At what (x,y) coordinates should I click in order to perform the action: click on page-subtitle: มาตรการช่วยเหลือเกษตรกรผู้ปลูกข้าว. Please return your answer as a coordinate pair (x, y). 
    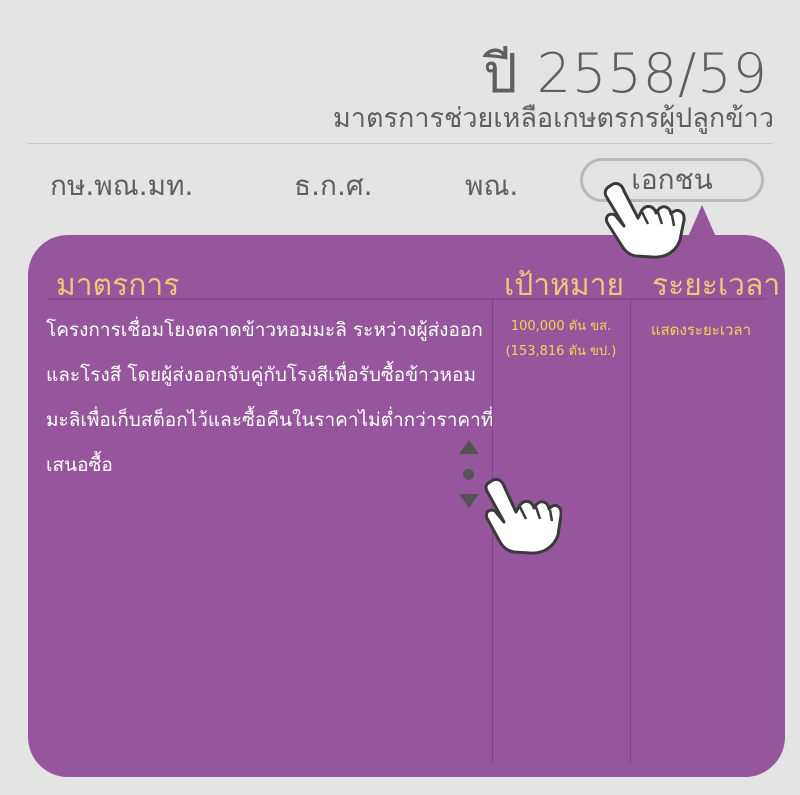
    Looking at the image, I should click on (553, 118).